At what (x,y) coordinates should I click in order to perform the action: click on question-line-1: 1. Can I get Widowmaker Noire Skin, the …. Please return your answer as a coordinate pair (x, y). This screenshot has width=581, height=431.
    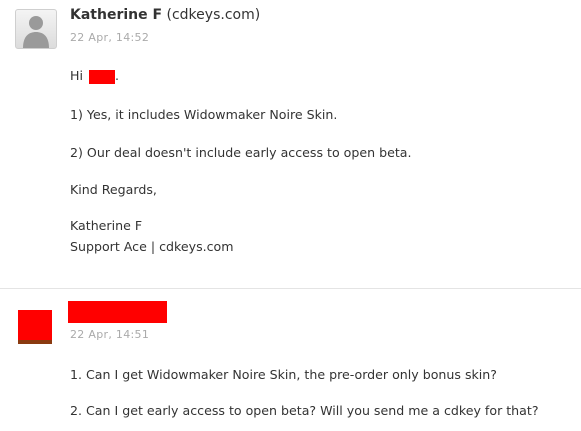
    Looking at the image, I should click on (283, 374).